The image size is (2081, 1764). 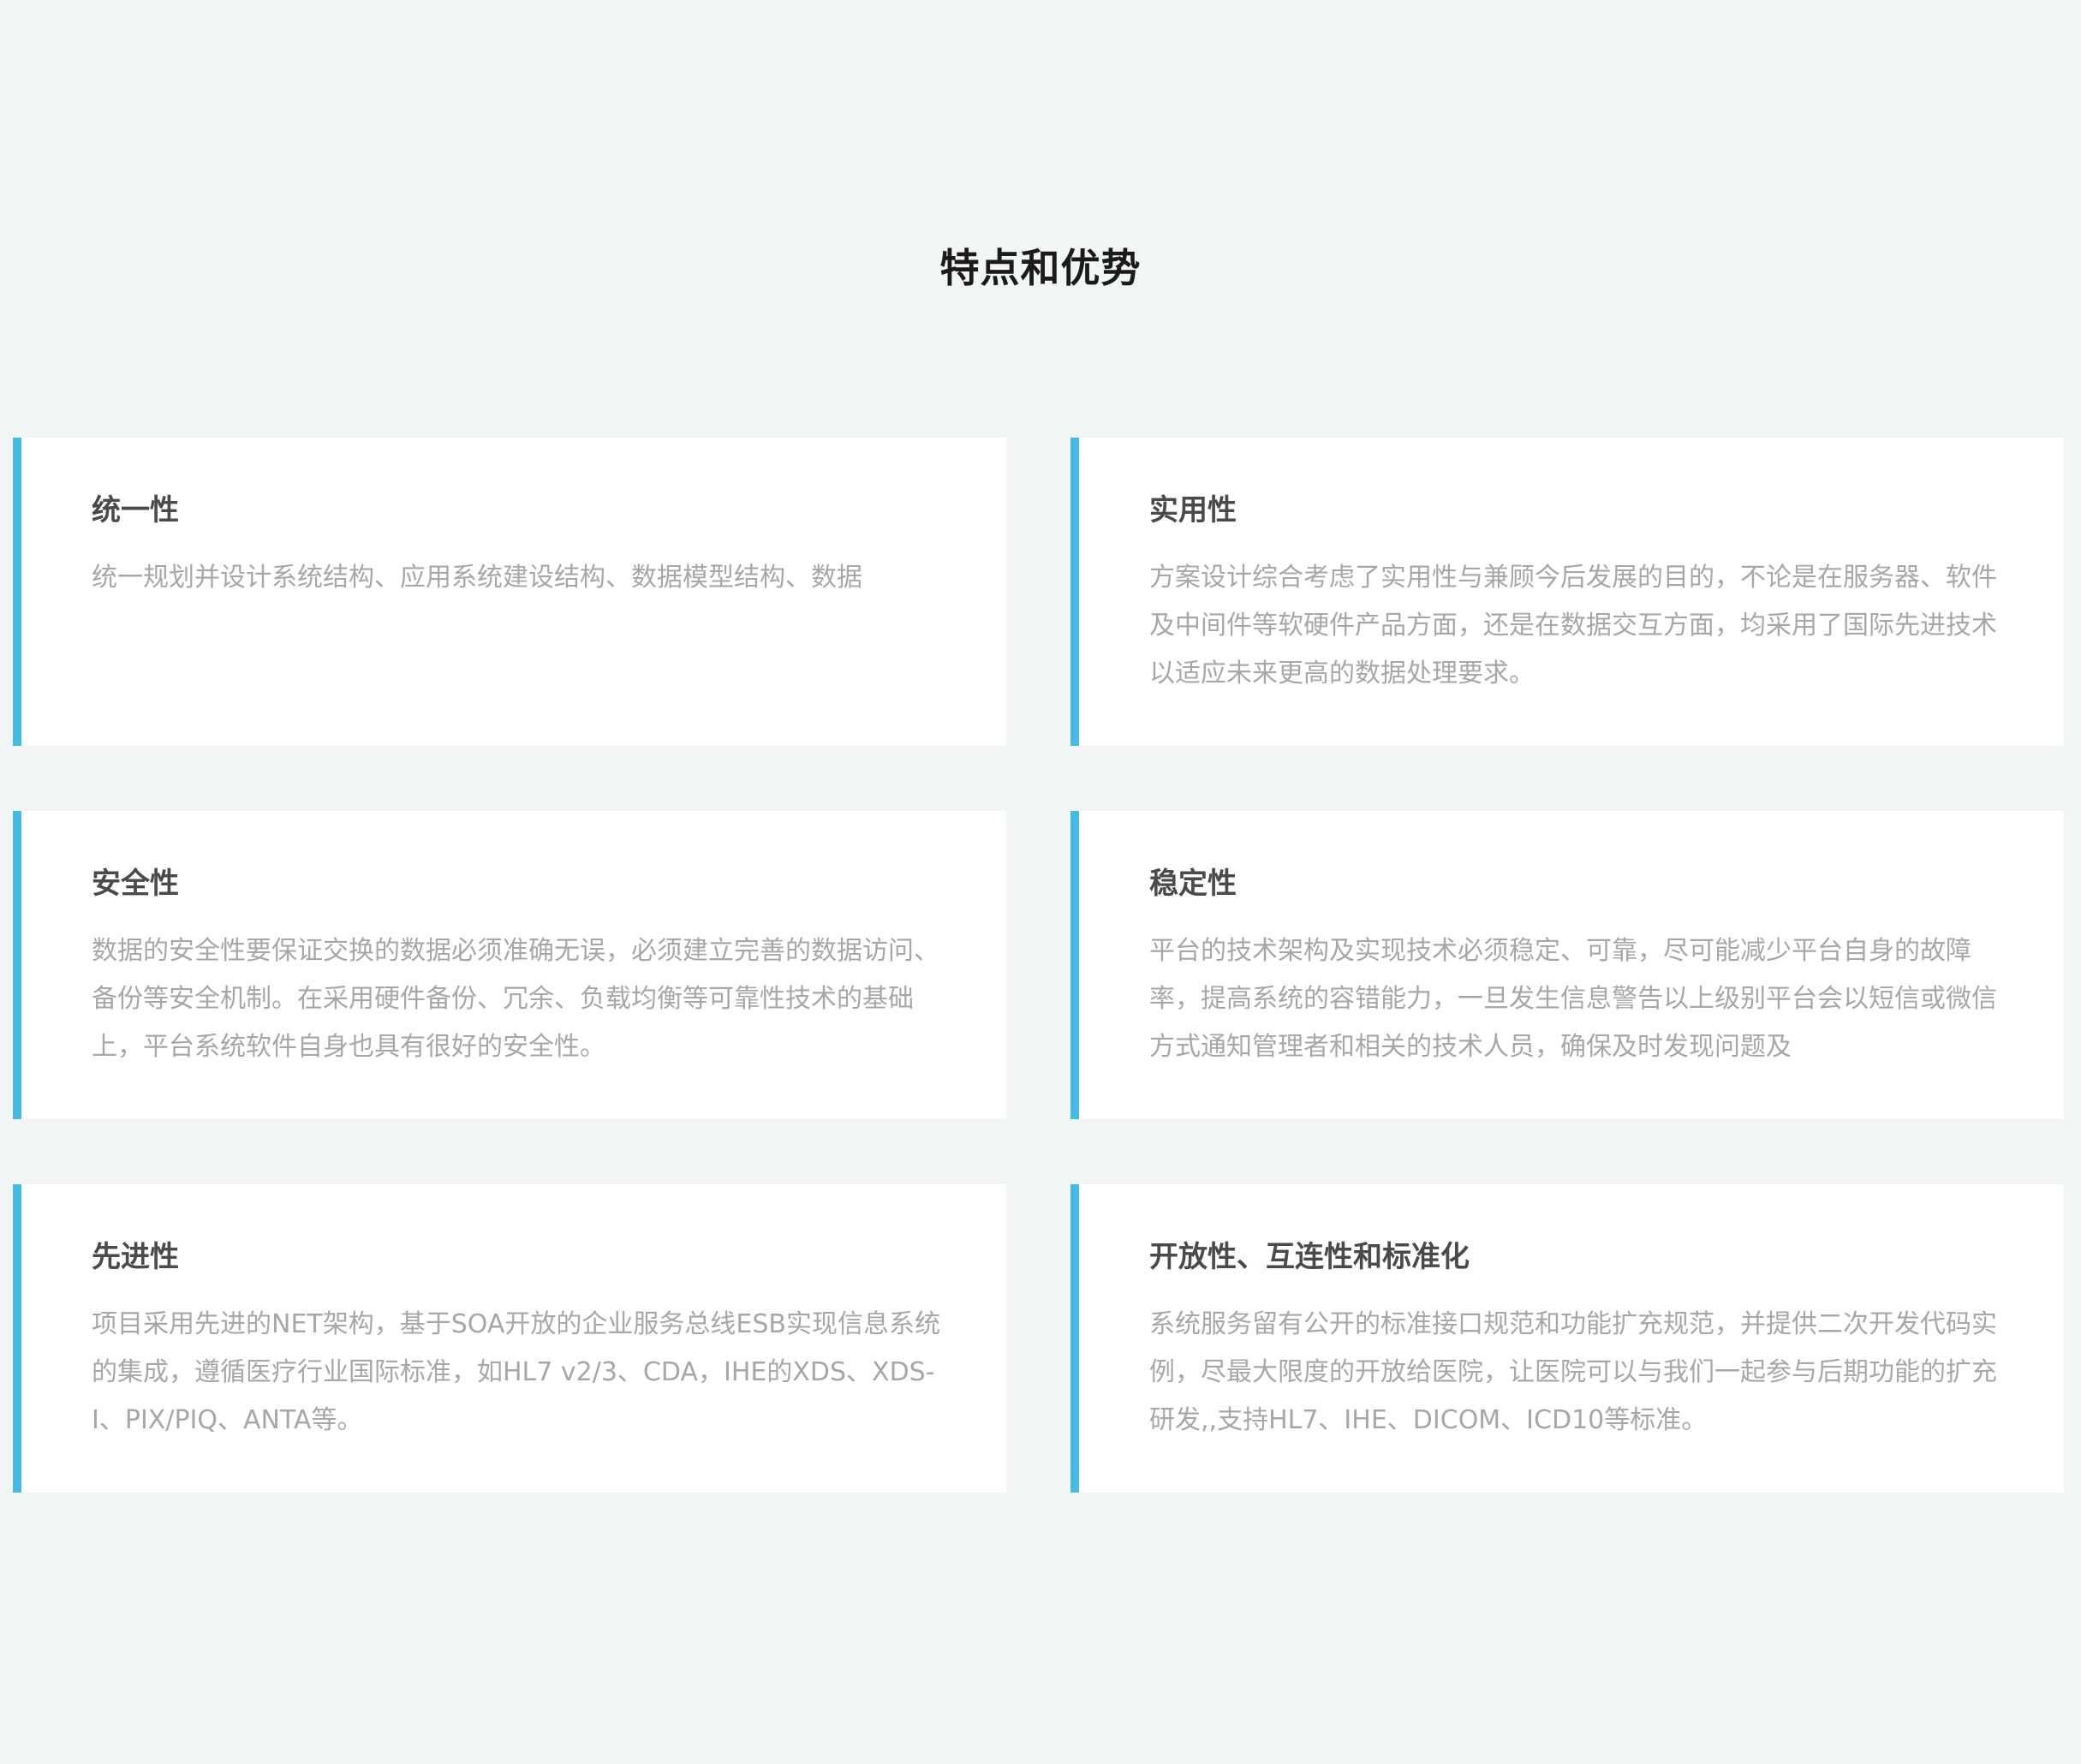 I want to click on section-title: 特点和优势, so click(x=1040, y=268).